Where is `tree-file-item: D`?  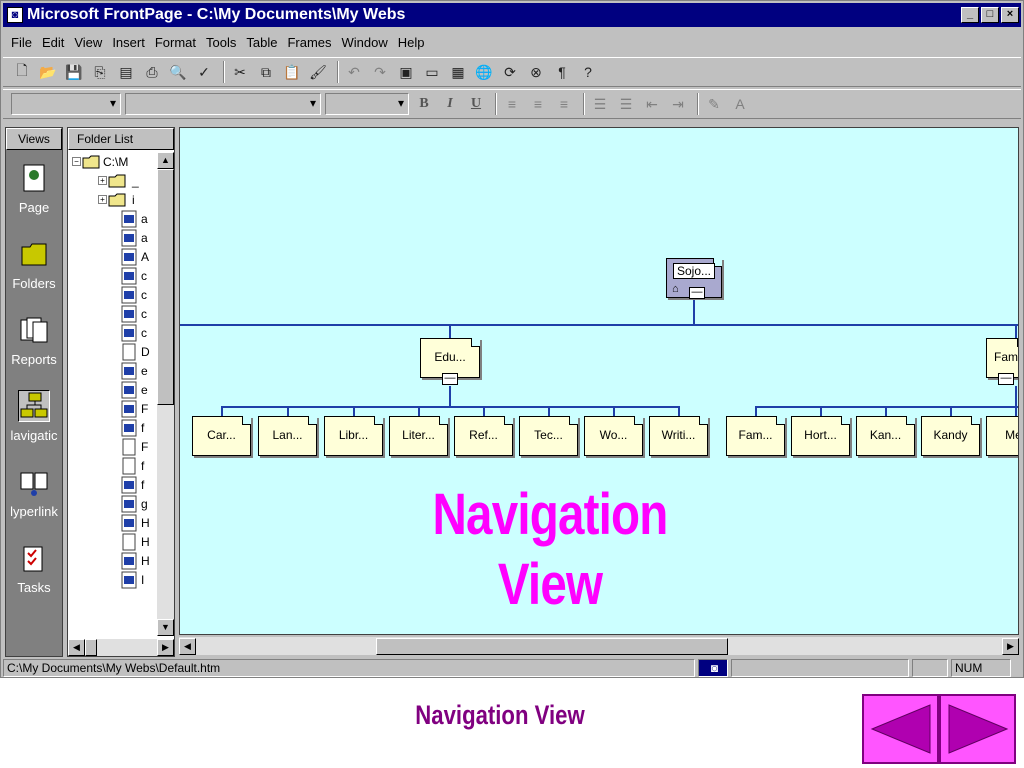 tree-file-item: D is located at coordinates (113, 351).